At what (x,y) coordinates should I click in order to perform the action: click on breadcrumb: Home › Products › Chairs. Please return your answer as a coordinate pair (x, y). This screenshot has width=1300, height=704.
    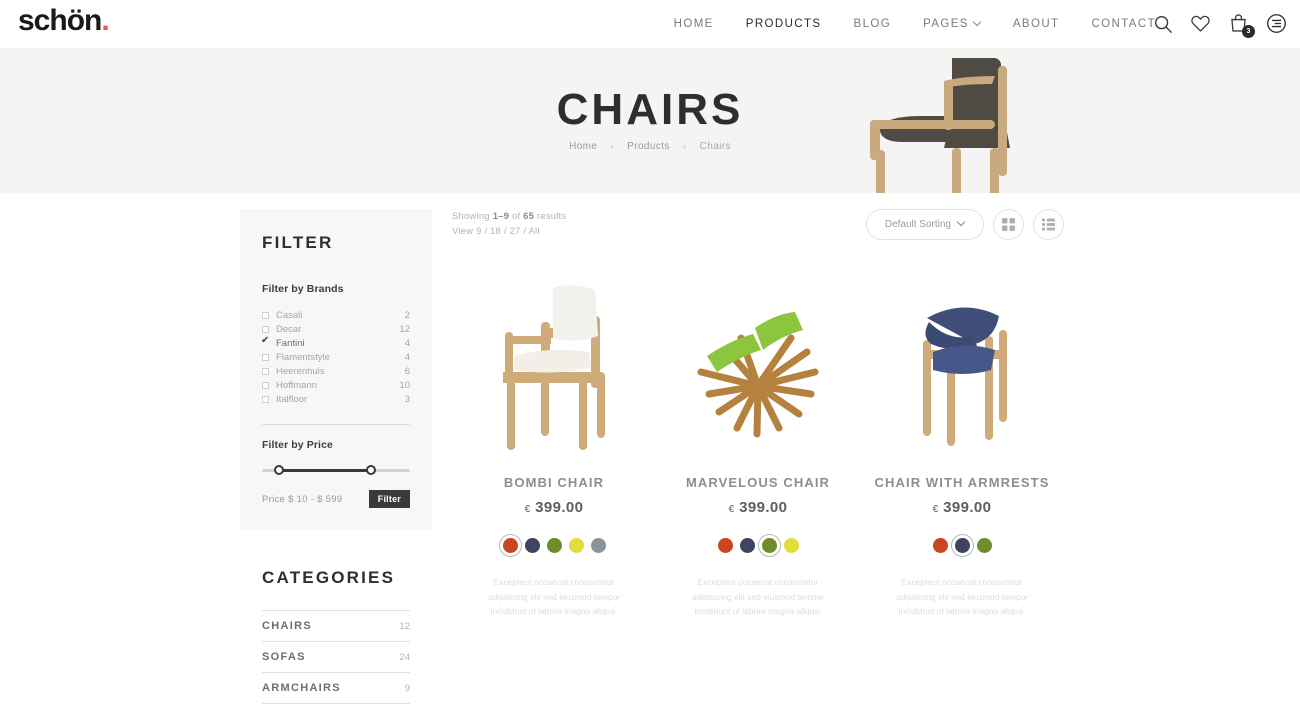
    Looking at the image, I should click on (650, 146).